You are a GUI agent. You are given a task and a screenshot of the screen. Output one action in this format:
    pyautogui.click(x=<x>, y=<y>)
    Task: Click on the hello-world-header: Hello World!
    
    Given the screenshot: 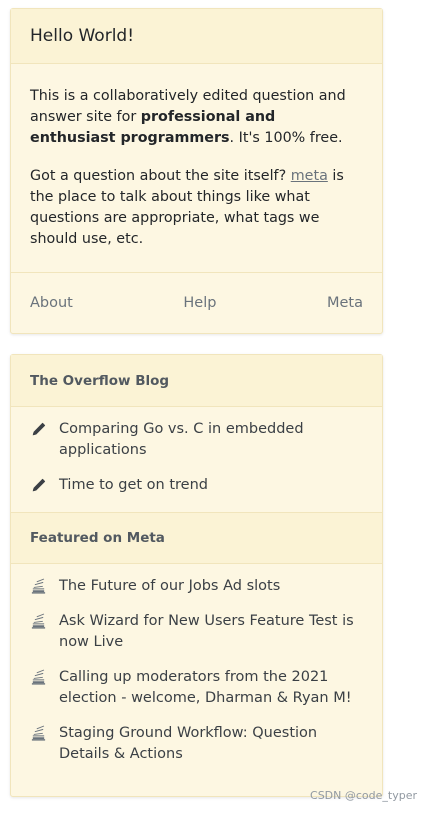 What is the action you would take?
    pyautogui.click(x=196, y=36)
    